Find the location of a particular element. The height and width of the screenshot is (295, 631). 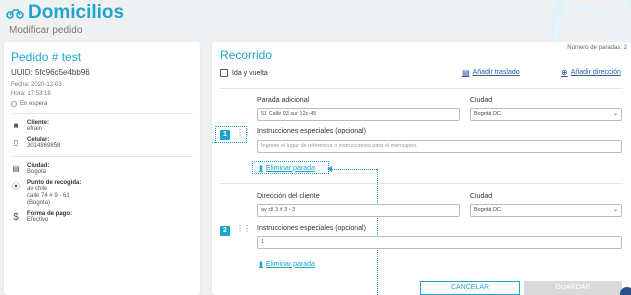

phone-info: ▯ Celular: 3014869858 is located at coordinates (102, 143).